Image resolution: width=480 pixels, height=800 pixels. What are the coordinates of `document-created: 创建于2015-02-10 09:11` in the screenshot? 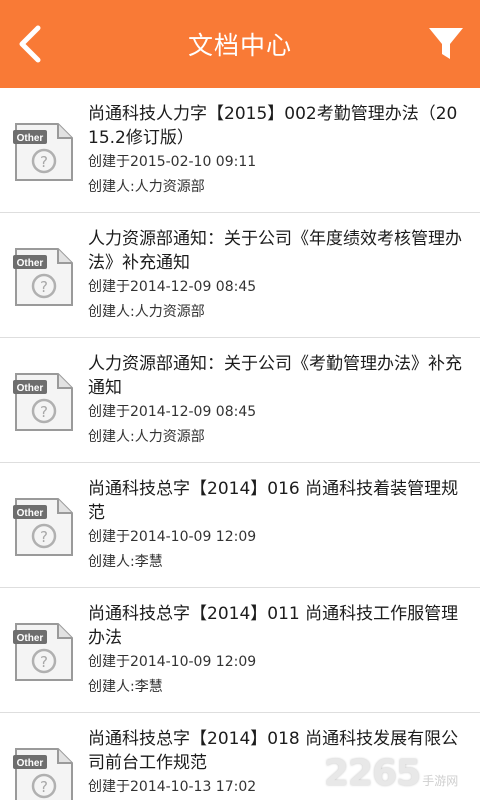 It's located at (172, 162).